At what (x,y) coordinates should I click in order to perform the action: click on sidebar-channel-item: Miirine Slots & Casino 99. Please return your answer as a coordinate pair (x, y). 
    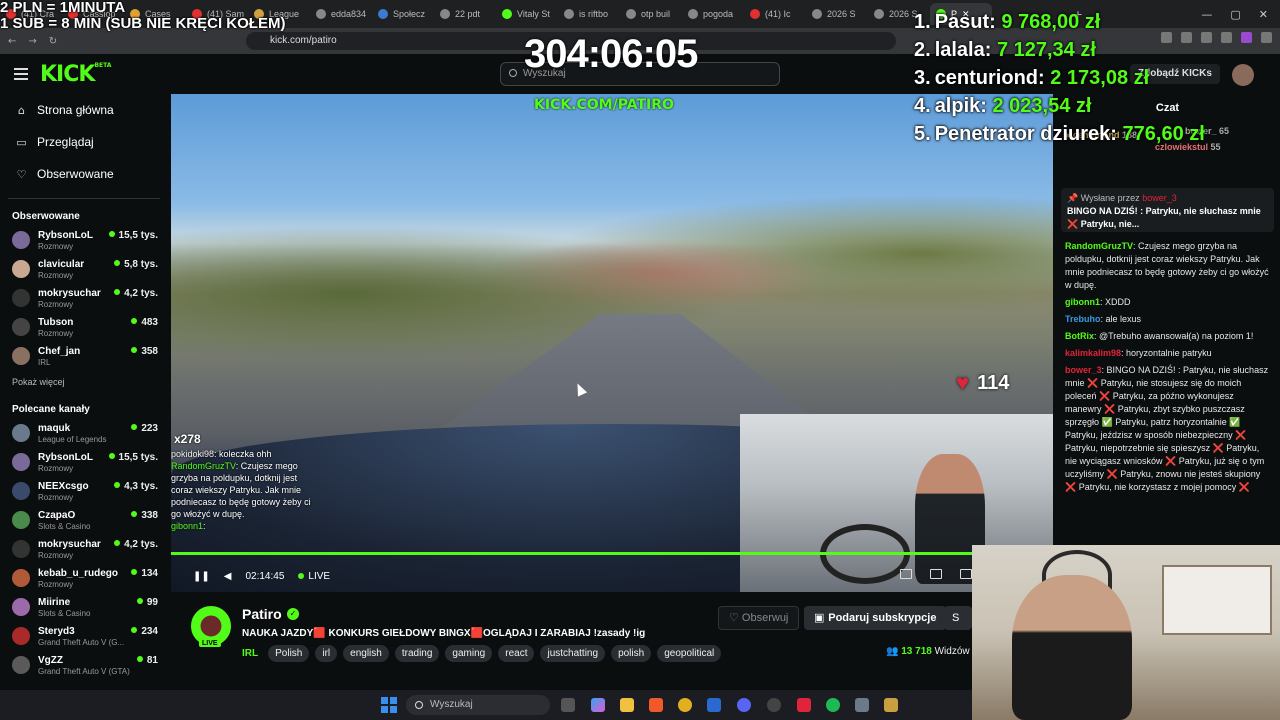
    Looking at the image, I should click on (84, 608).